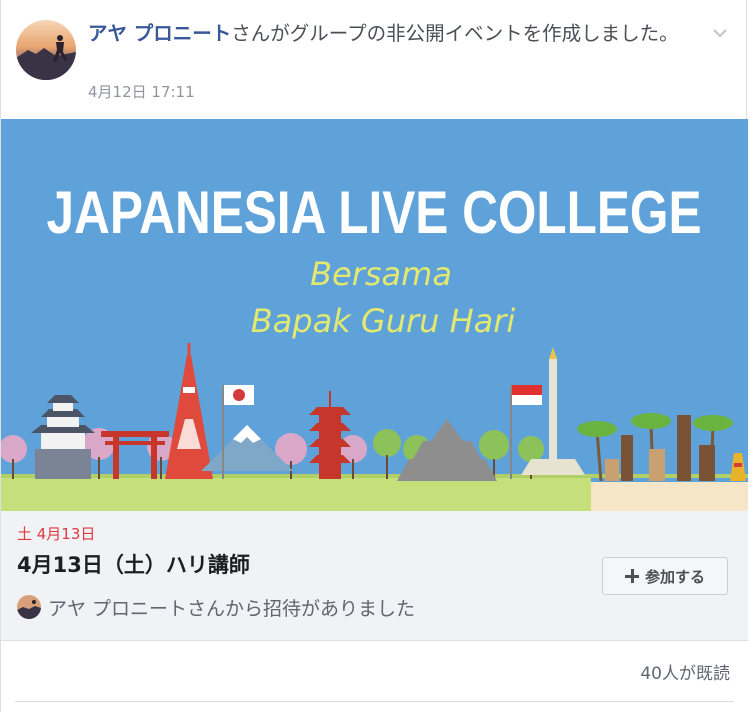 The image size is (755, 712). What do you see at coordinates (374, 676) in the screenshot?
I see `post-footer: 40人が既読` at bounding box center [374, 676].